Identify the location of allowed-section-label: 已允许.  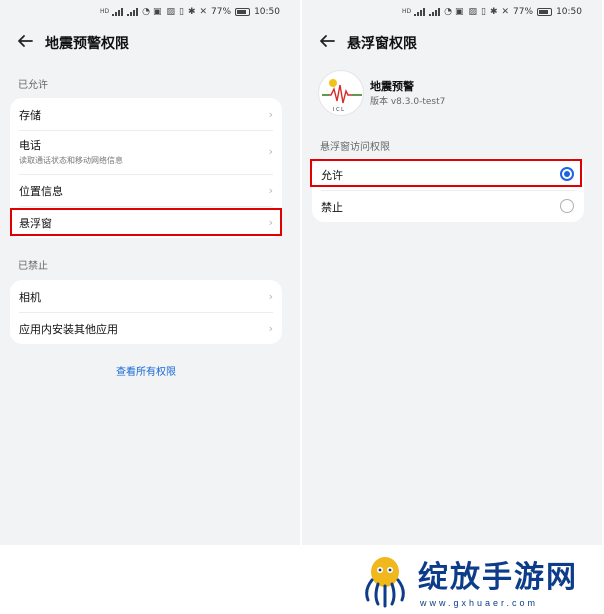
(33, 85).